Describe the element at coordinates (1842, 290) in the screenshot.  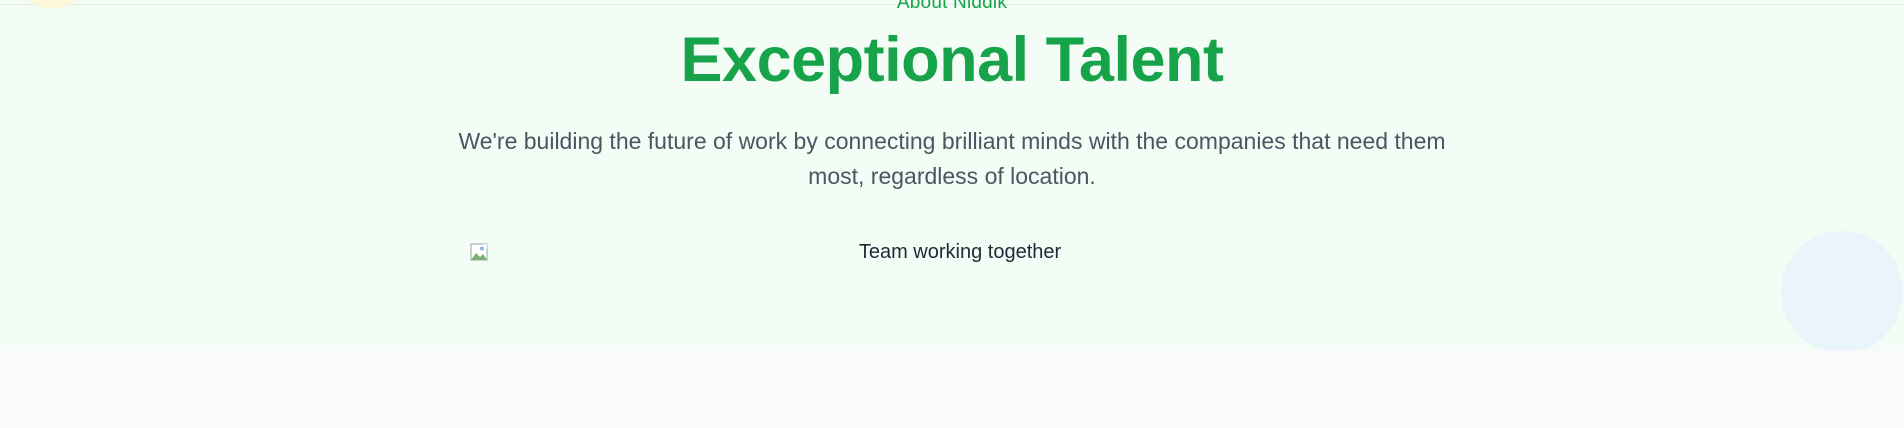
I see `decorative-blue-circle` at that location.